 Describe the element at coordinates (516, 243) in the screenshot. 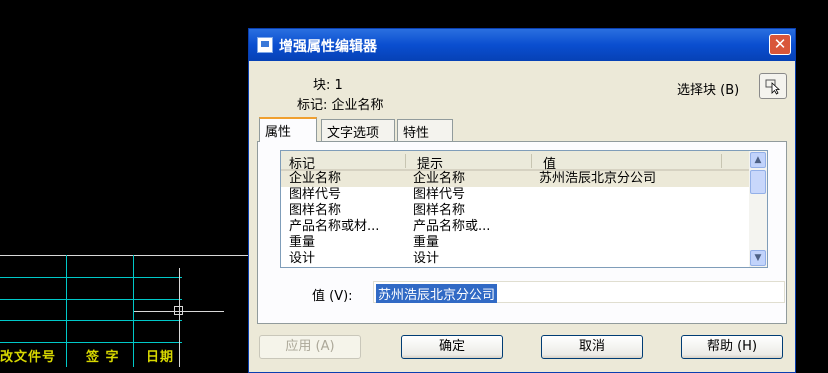

I see `attribute-row: 重量 重量` at that location.